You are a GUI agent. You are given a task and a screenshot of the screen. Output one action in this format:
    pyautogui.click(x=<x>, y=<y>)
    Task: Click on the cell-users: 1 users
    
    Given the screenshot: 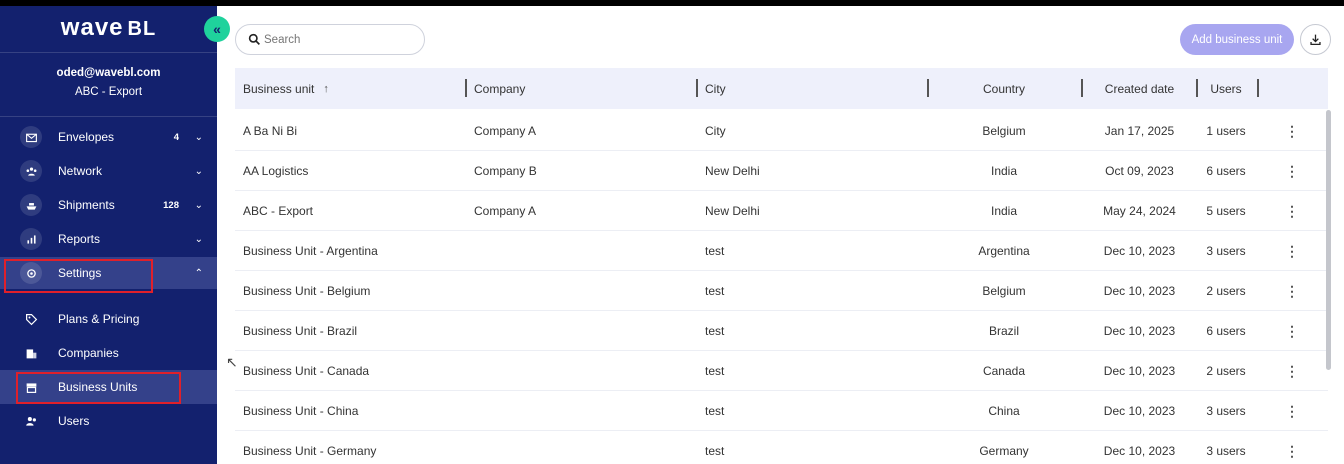 What is the action you would take?
    pyautogui.click(x=1226, y=131)
    